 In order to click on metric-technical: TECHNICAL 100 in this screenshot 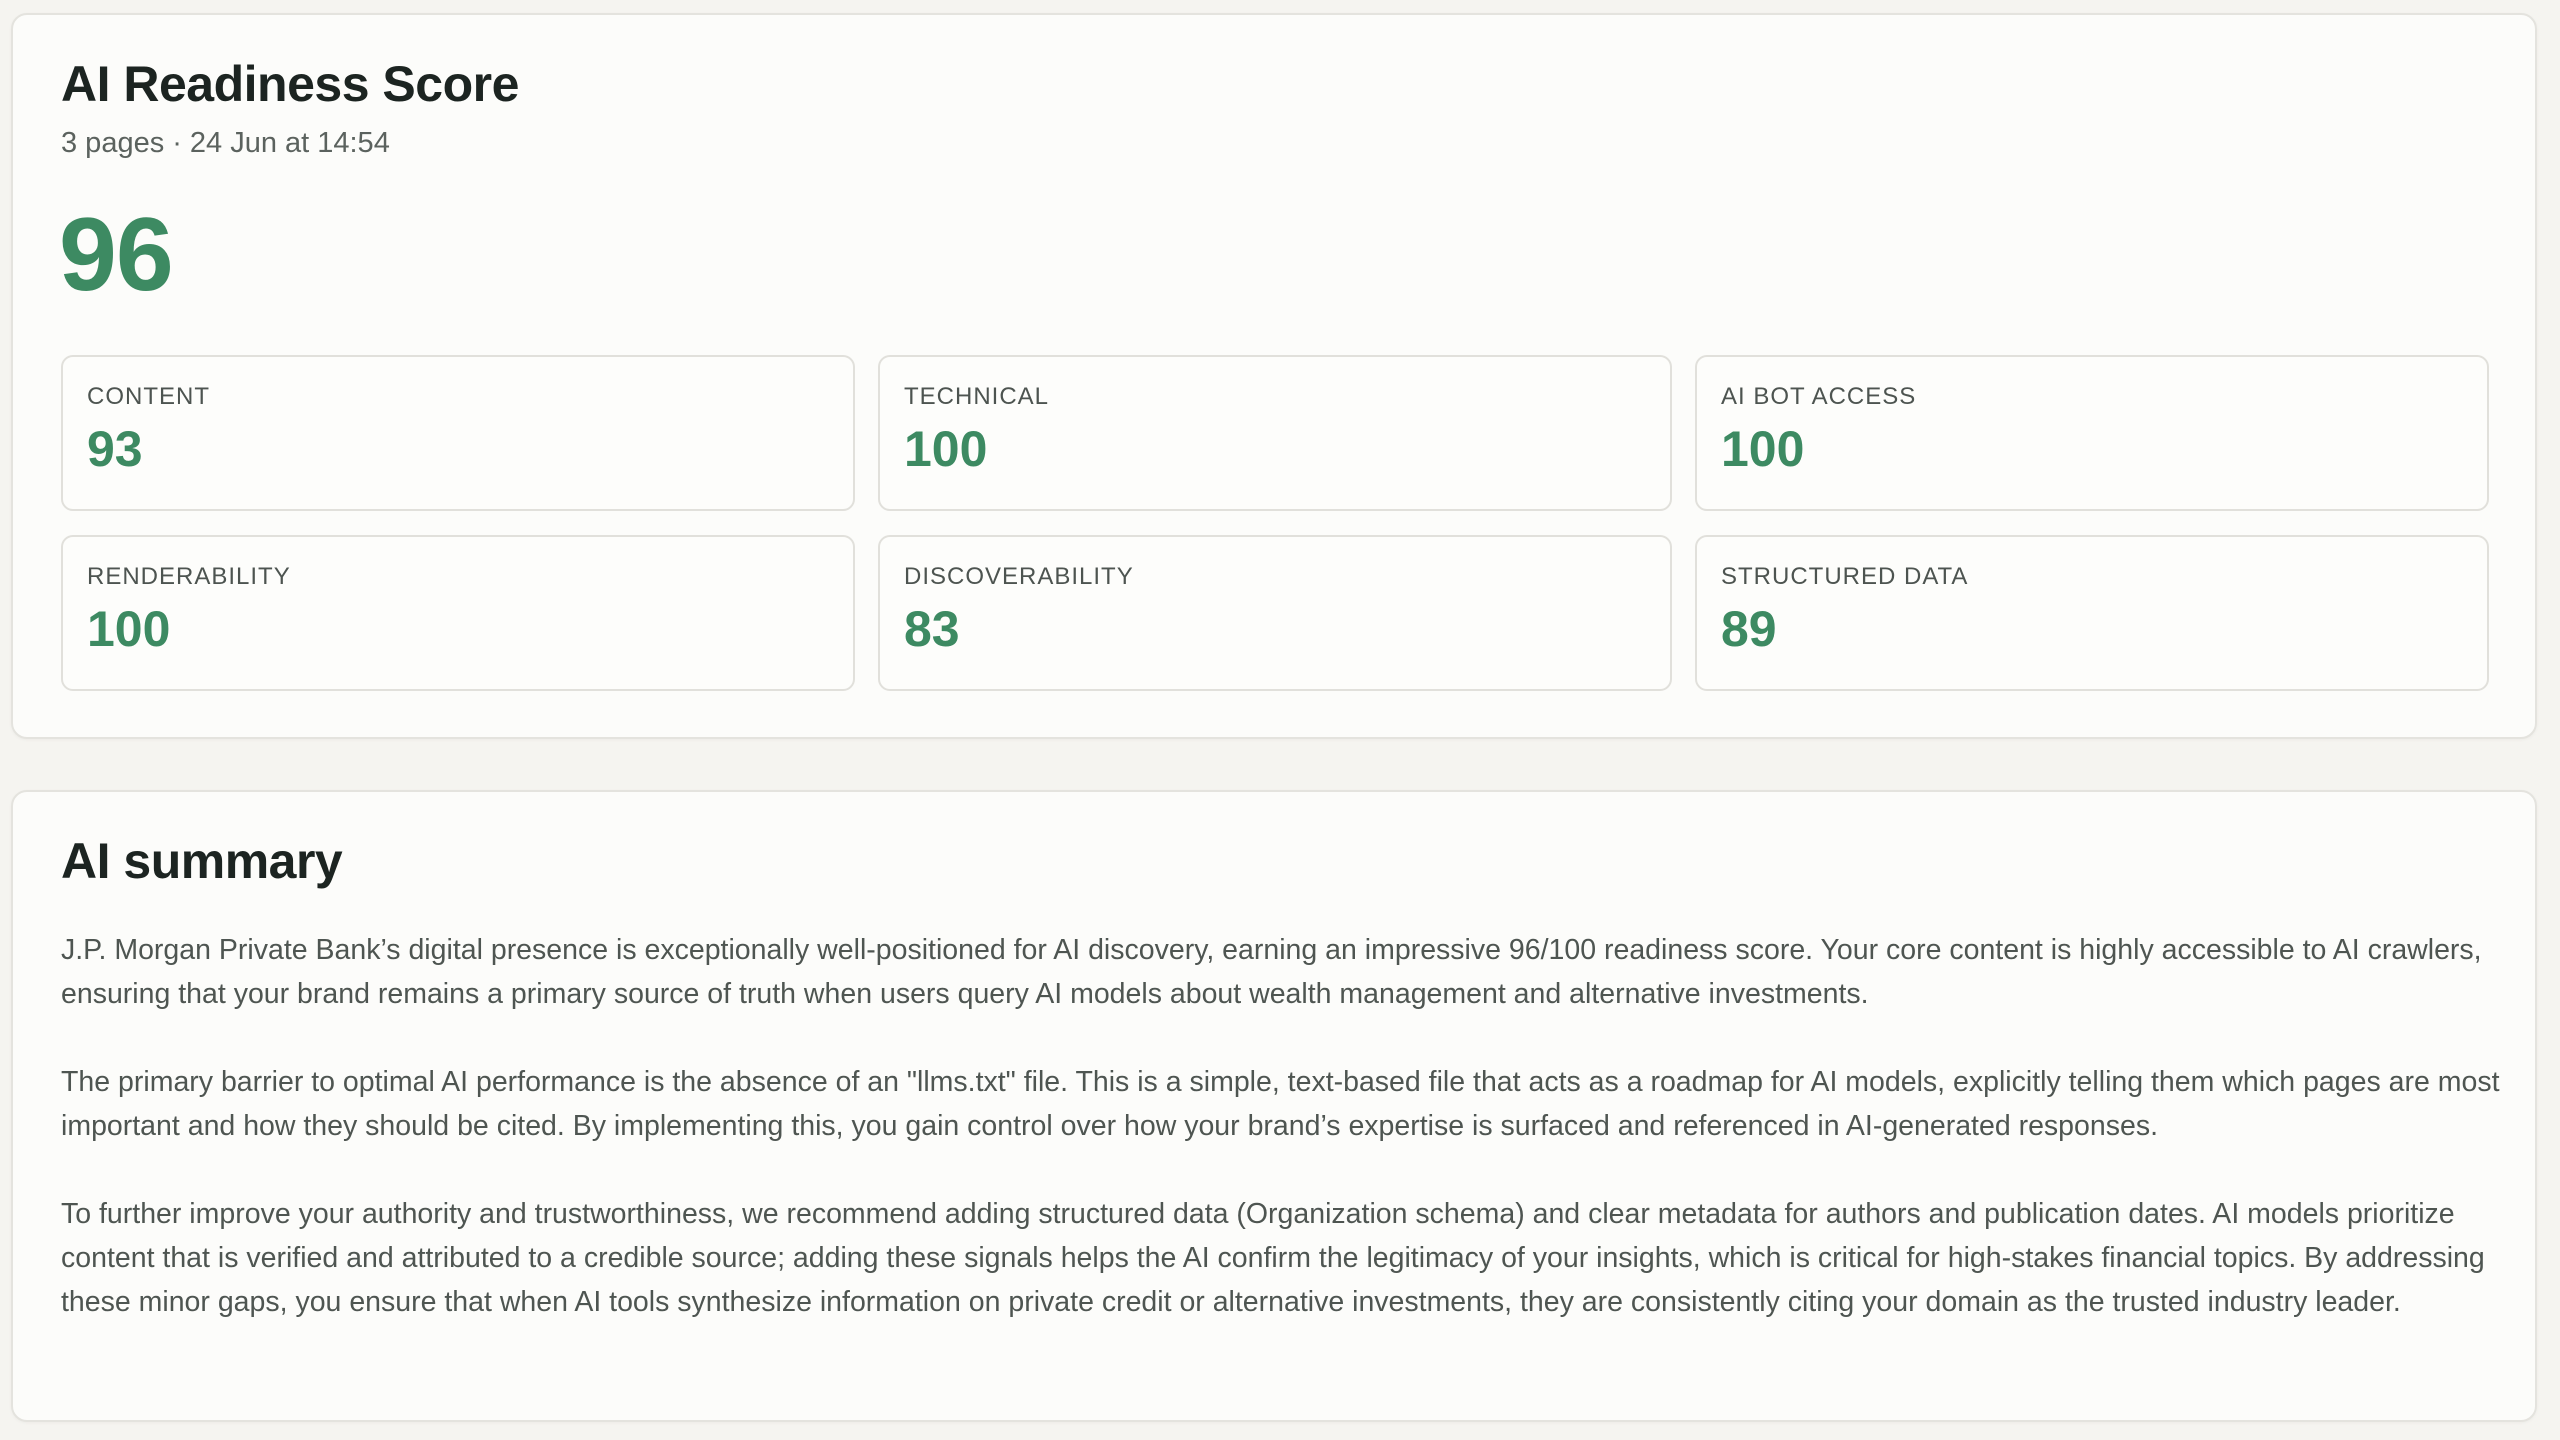, I will do `click(1275, 433)`.